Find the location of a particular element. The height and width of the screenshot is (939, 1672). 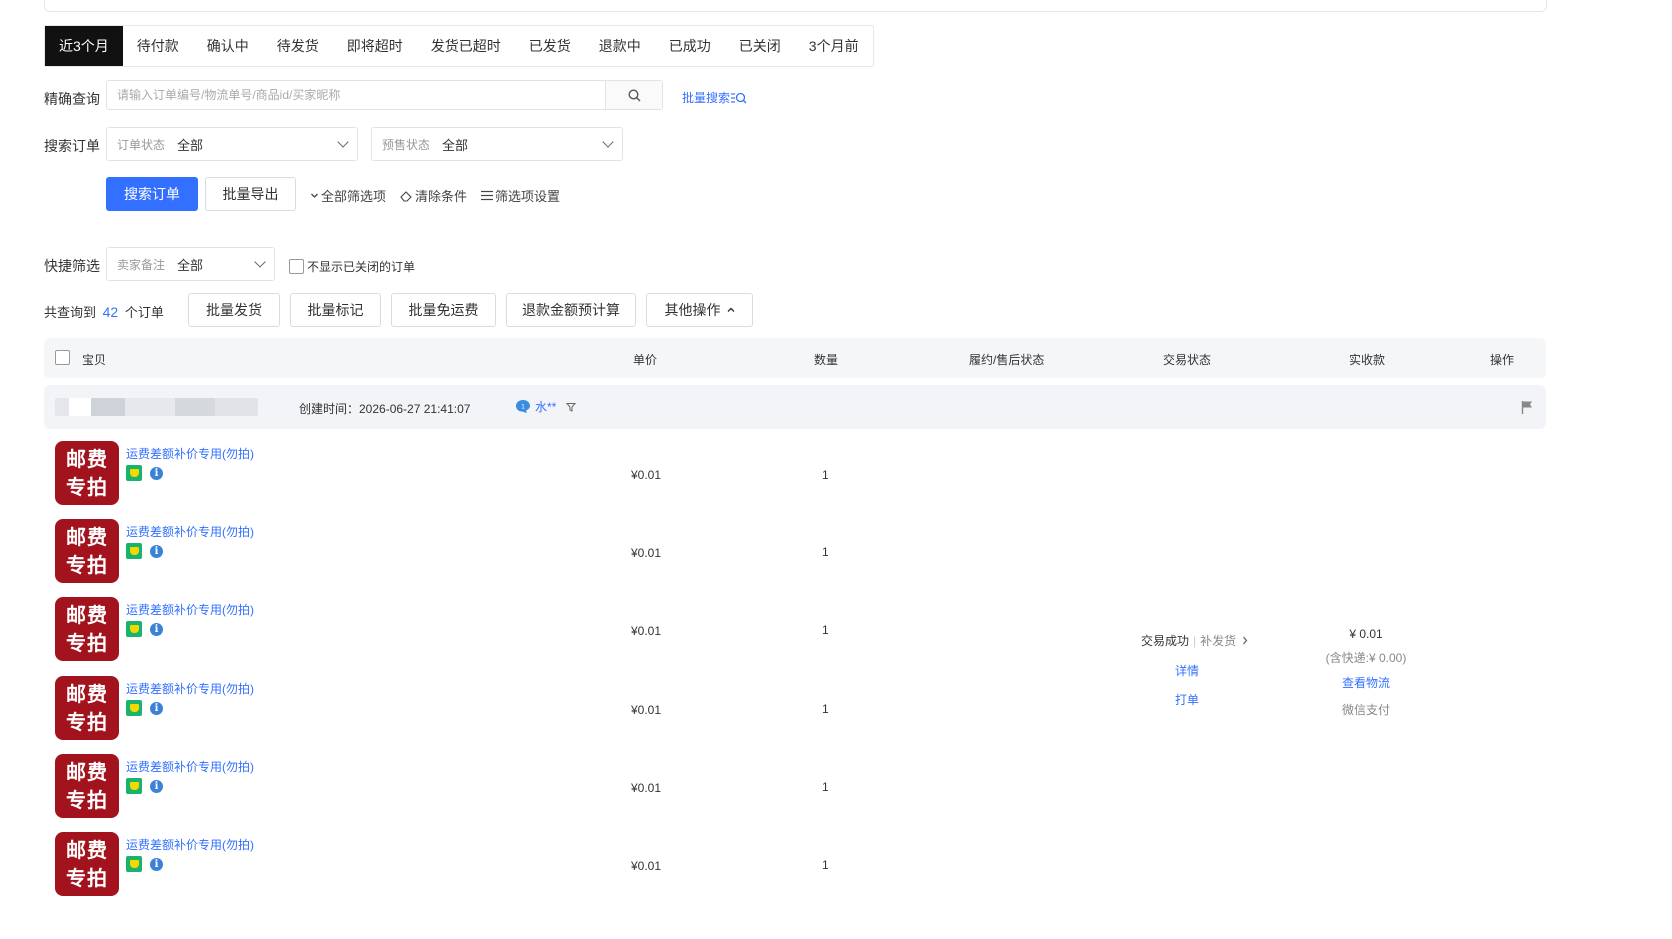

tab-older-than-3-months: 3个月前 is located at coordinates (834, 46).